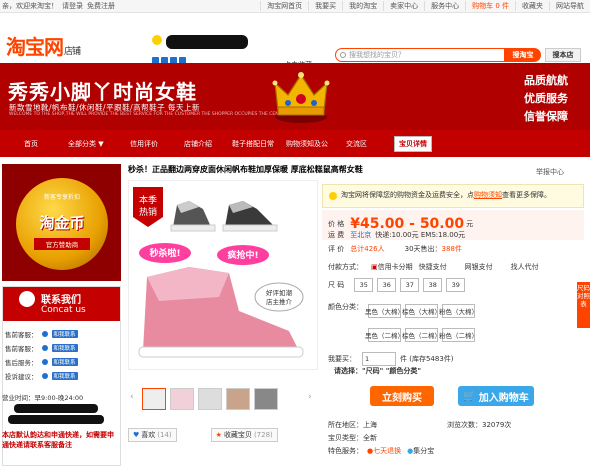  Describe the element at coordinates (367, 249) in the screenshot. I see `rating-total: 总计426人` at that location.